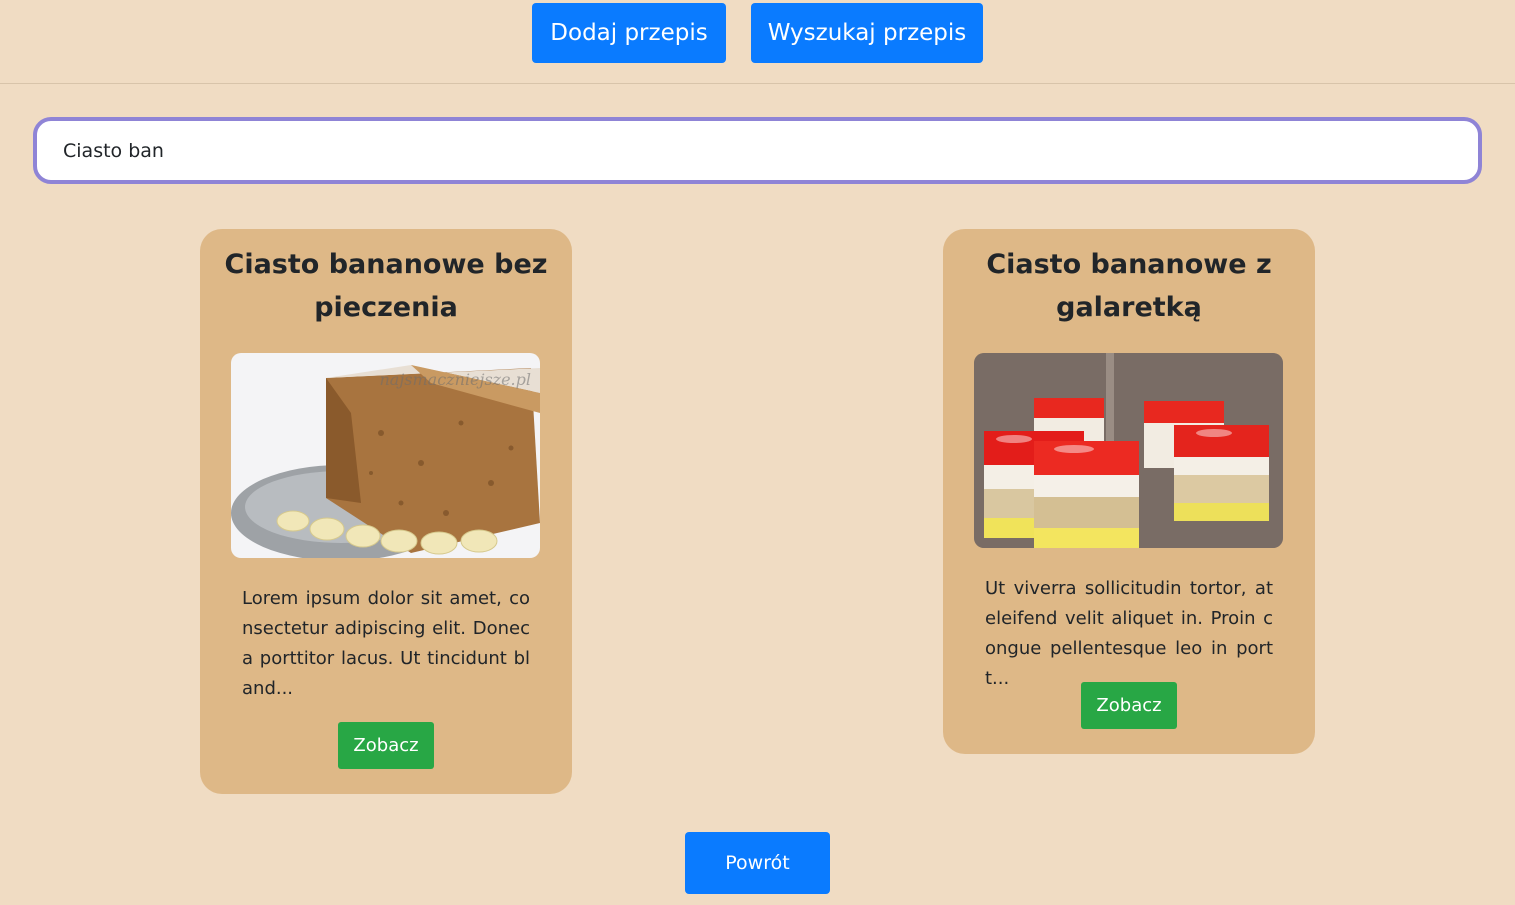  I want to click on back-button: Powrót, so click(757, 863).